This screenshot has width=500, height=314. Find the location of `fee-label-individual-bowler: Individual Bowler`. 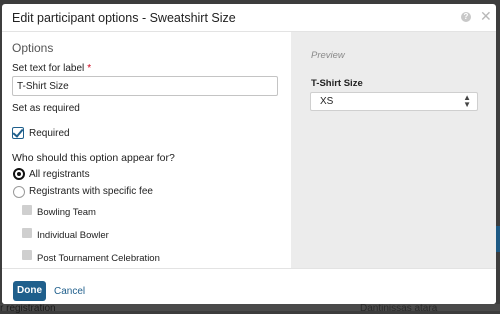

fee-label-individual-bowler: Individual Bowler is located at coordinates (73, 235).